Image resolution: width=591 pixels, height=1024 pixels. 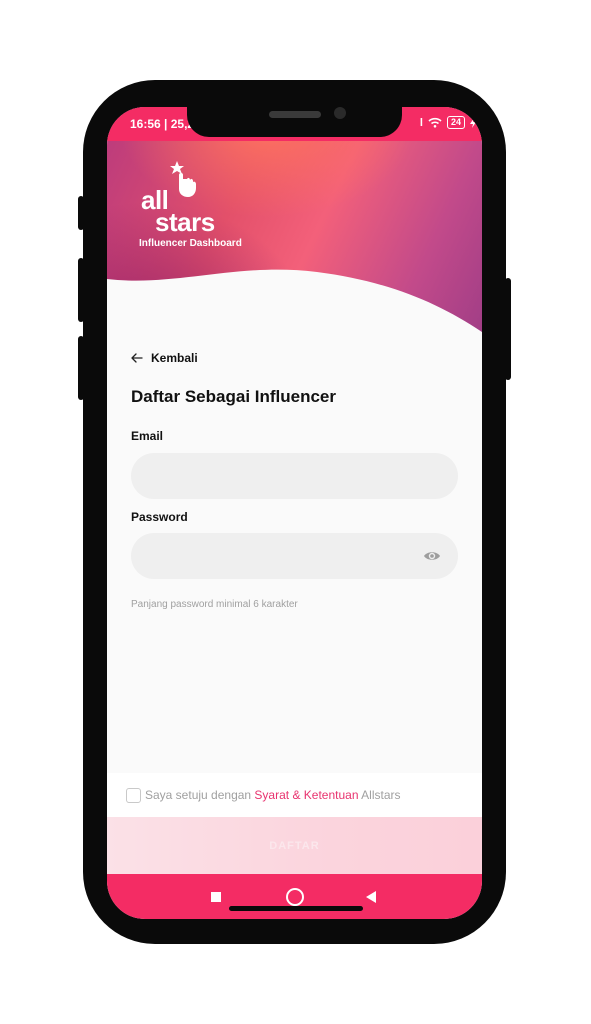 What do you see at coordinates (214, 604) in the screenshot?
I see `password-hint: Panjang password minimal 6 karakter` at bounding box center [214, 604].